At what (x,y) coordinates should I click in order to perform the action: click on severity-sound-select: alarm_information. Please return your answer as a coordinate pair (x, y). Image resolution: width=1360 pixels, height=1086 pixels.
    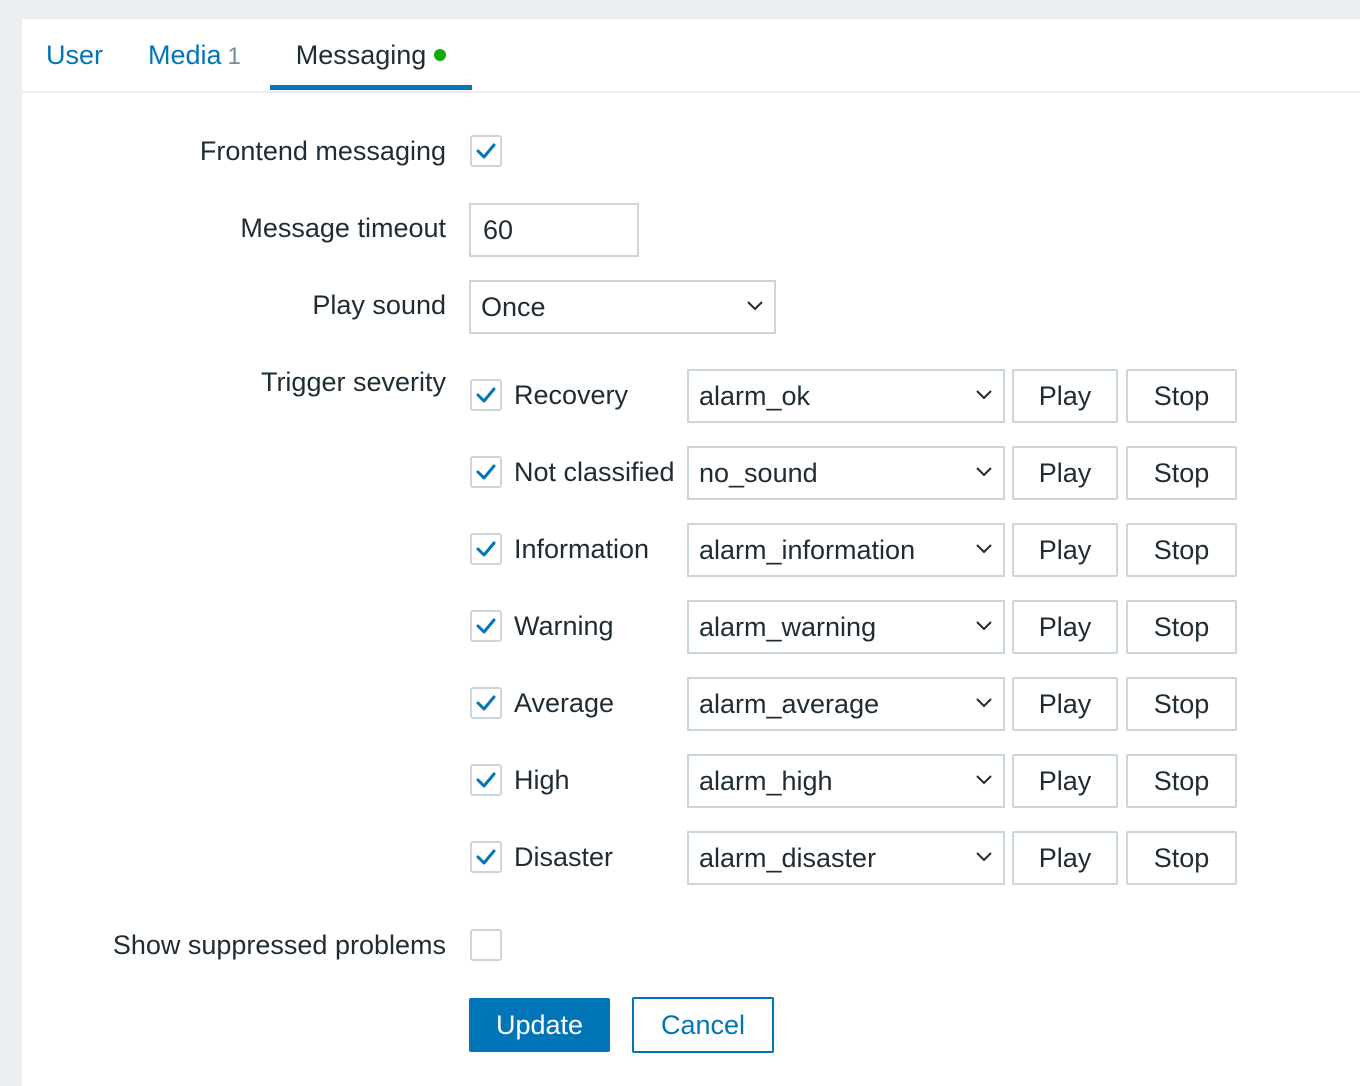
    Looking at the image, I should click on (846, 550).